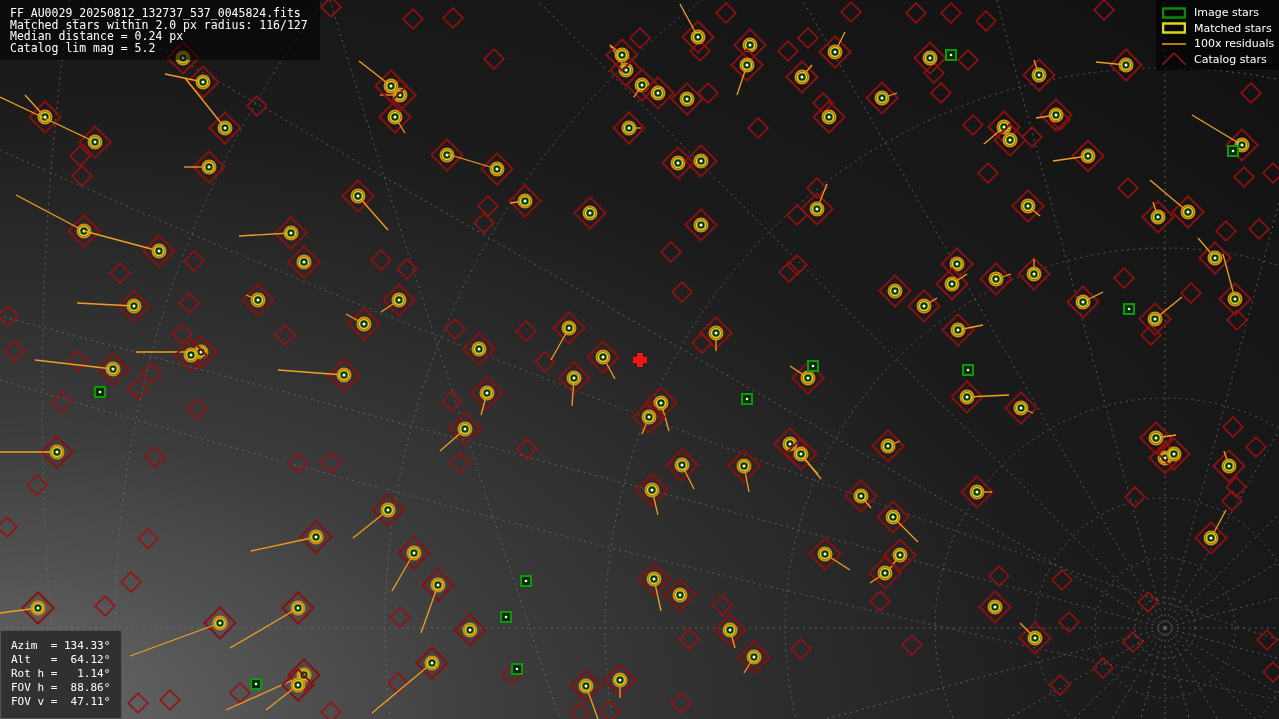 The height and width of the screenshot is (719, 1279). I want to click on header-text: Median distance = 0.24 px, so click(97, 37).